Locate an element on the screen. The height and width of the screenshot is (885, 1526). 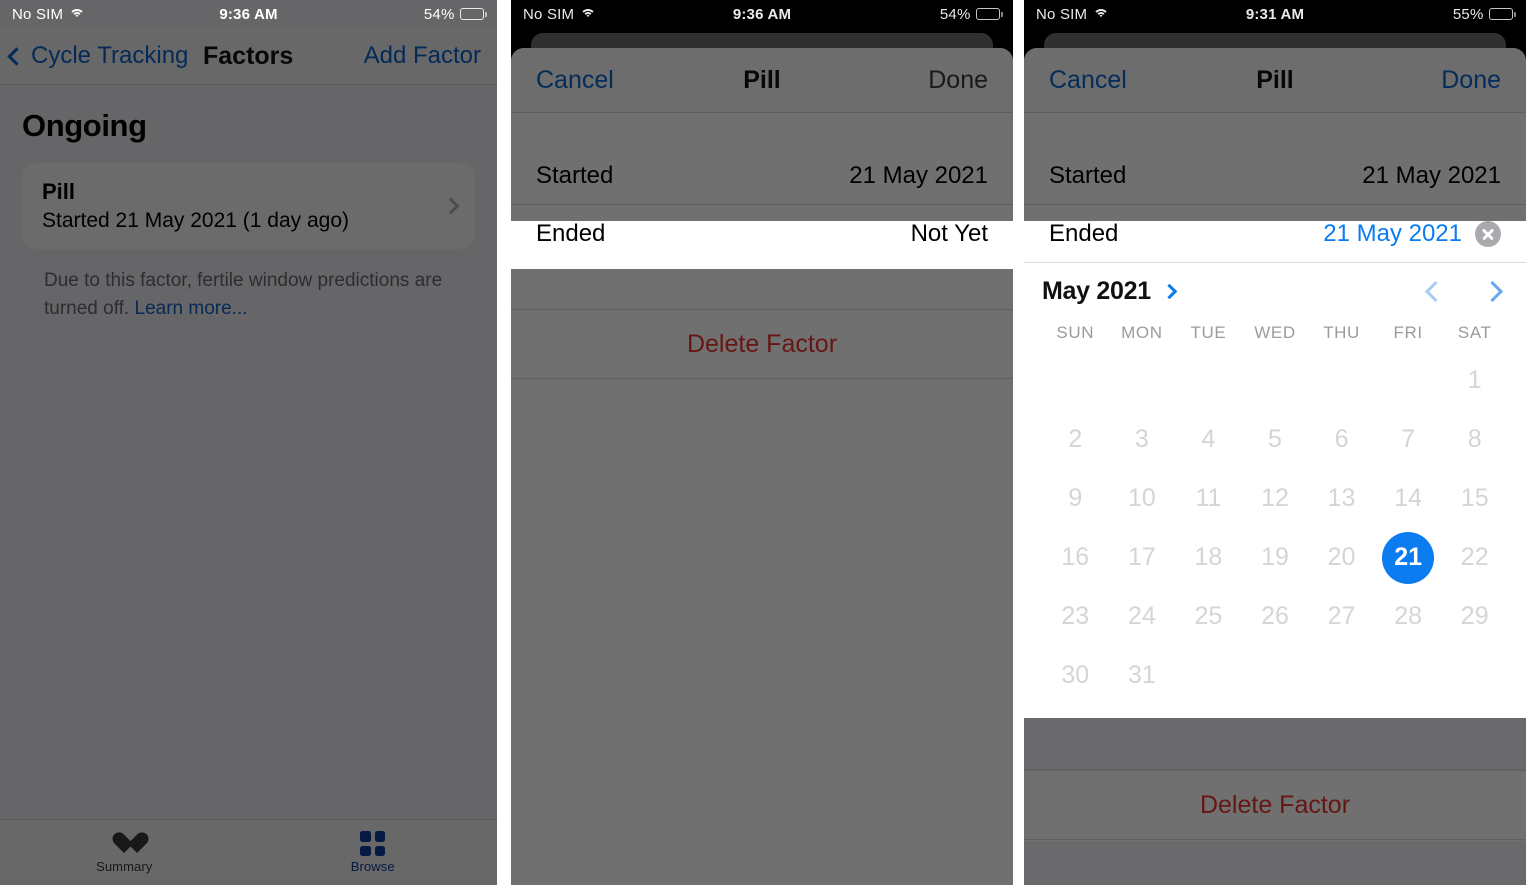
calendar-day-22: 22 is located at coordinates (1474, 557).